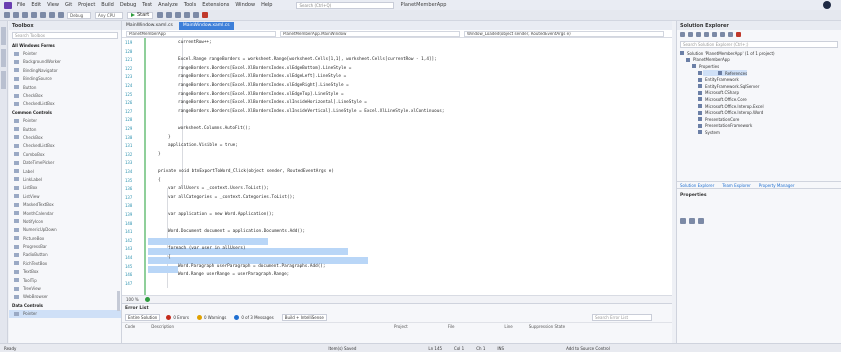  Describe the element at coordinates (196, 15) in the screenshot. I see `comment-icon` at that location.